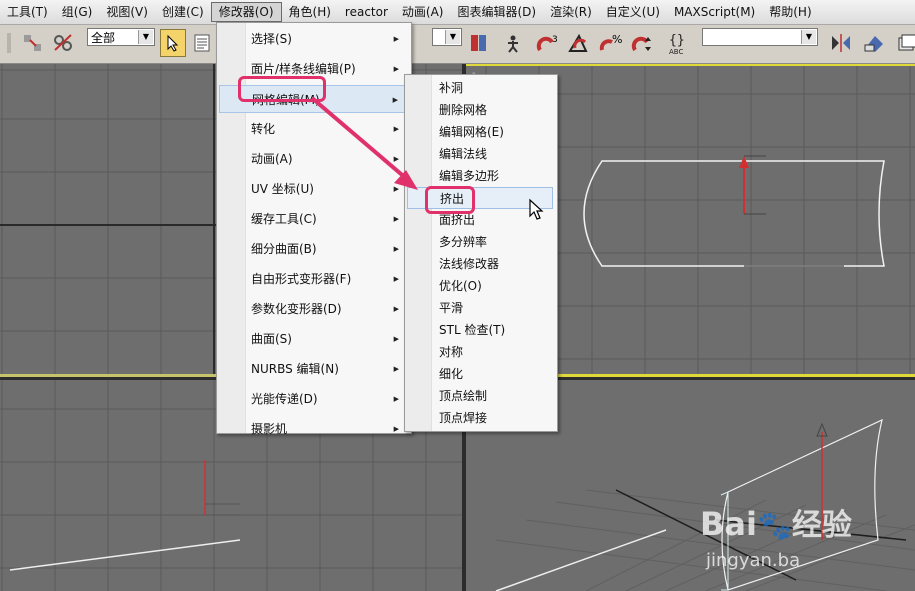 This screenshot has width=915, height=591. What do you see at coordinates (821, 525) in the screenshot?
I see `watermark-brand2-text: 经验` at bounding box center [821, 525].